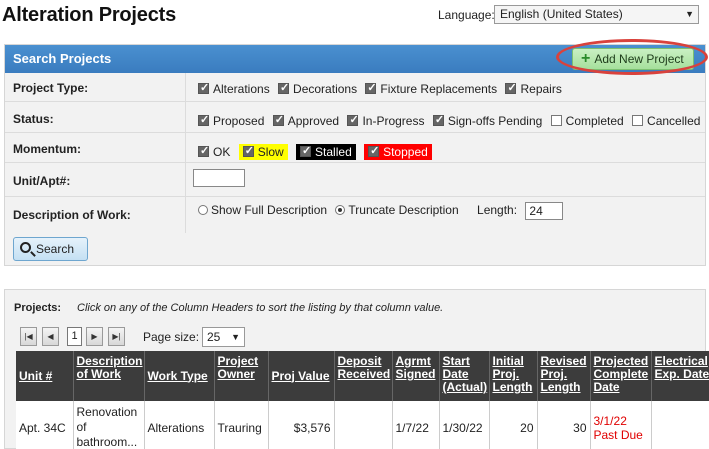  I want to click on unit-label: Unit/Apt#:, so click(42, 181).